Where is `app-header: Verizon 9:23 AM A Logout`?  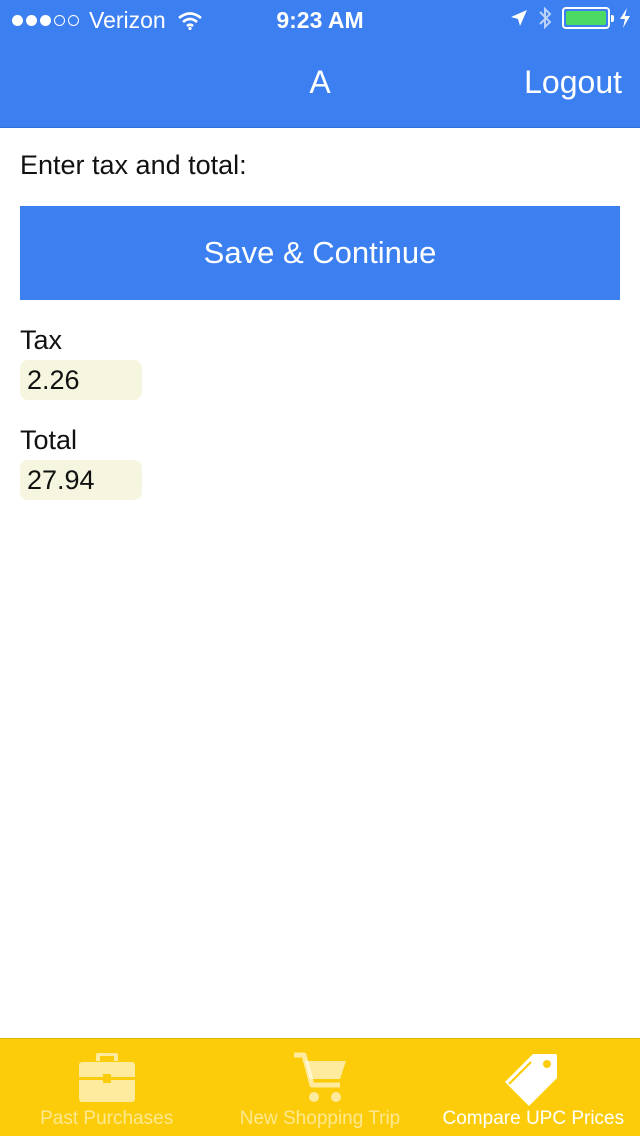
app-header: Verizon 9:23 AM A Logout is located at coordinates (320, 64).